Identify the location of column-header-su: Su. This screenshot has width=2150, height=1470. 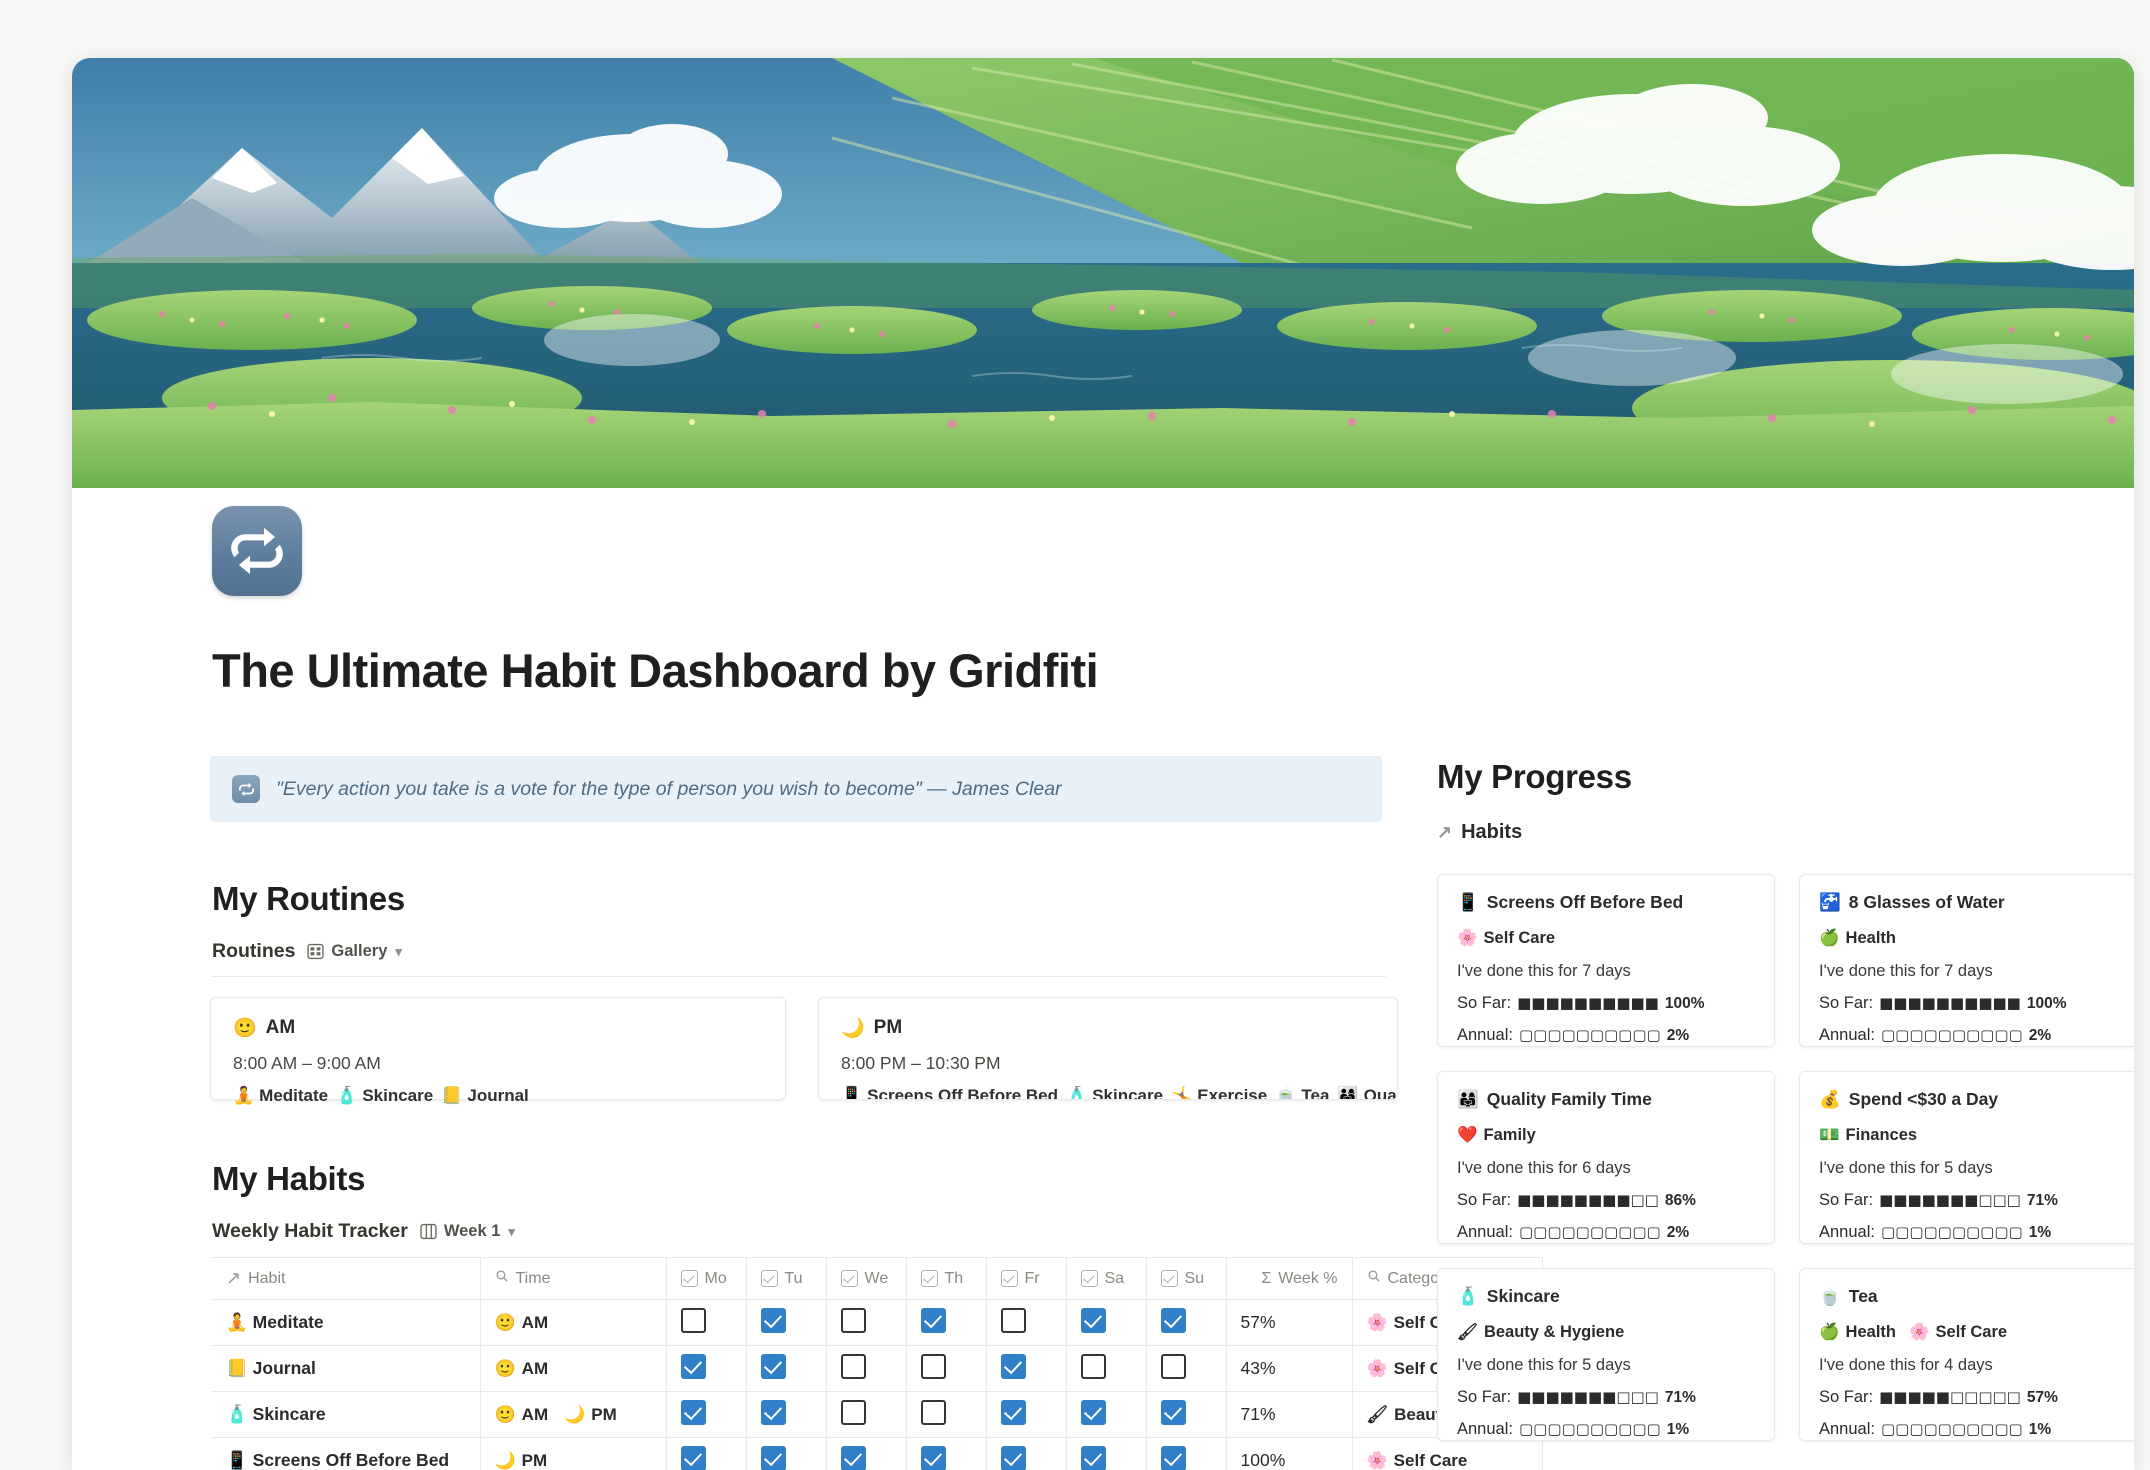
(1186, 1278).